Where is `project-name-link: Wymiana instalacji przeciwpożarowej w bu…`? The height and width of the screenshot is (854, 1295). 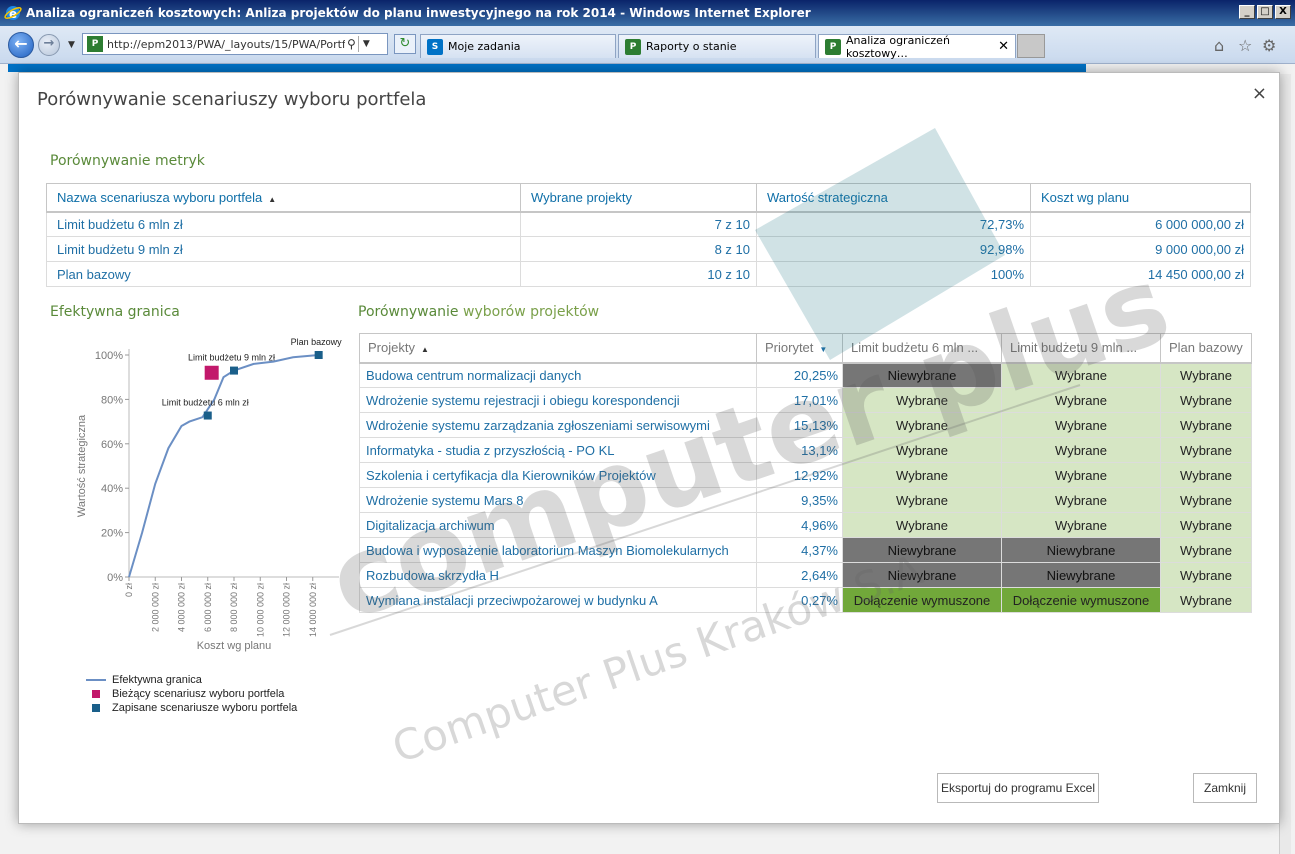 project-name-link: Wymiana instalacji przeciwpożarowej w bu… is located at coordinates (558, 600).